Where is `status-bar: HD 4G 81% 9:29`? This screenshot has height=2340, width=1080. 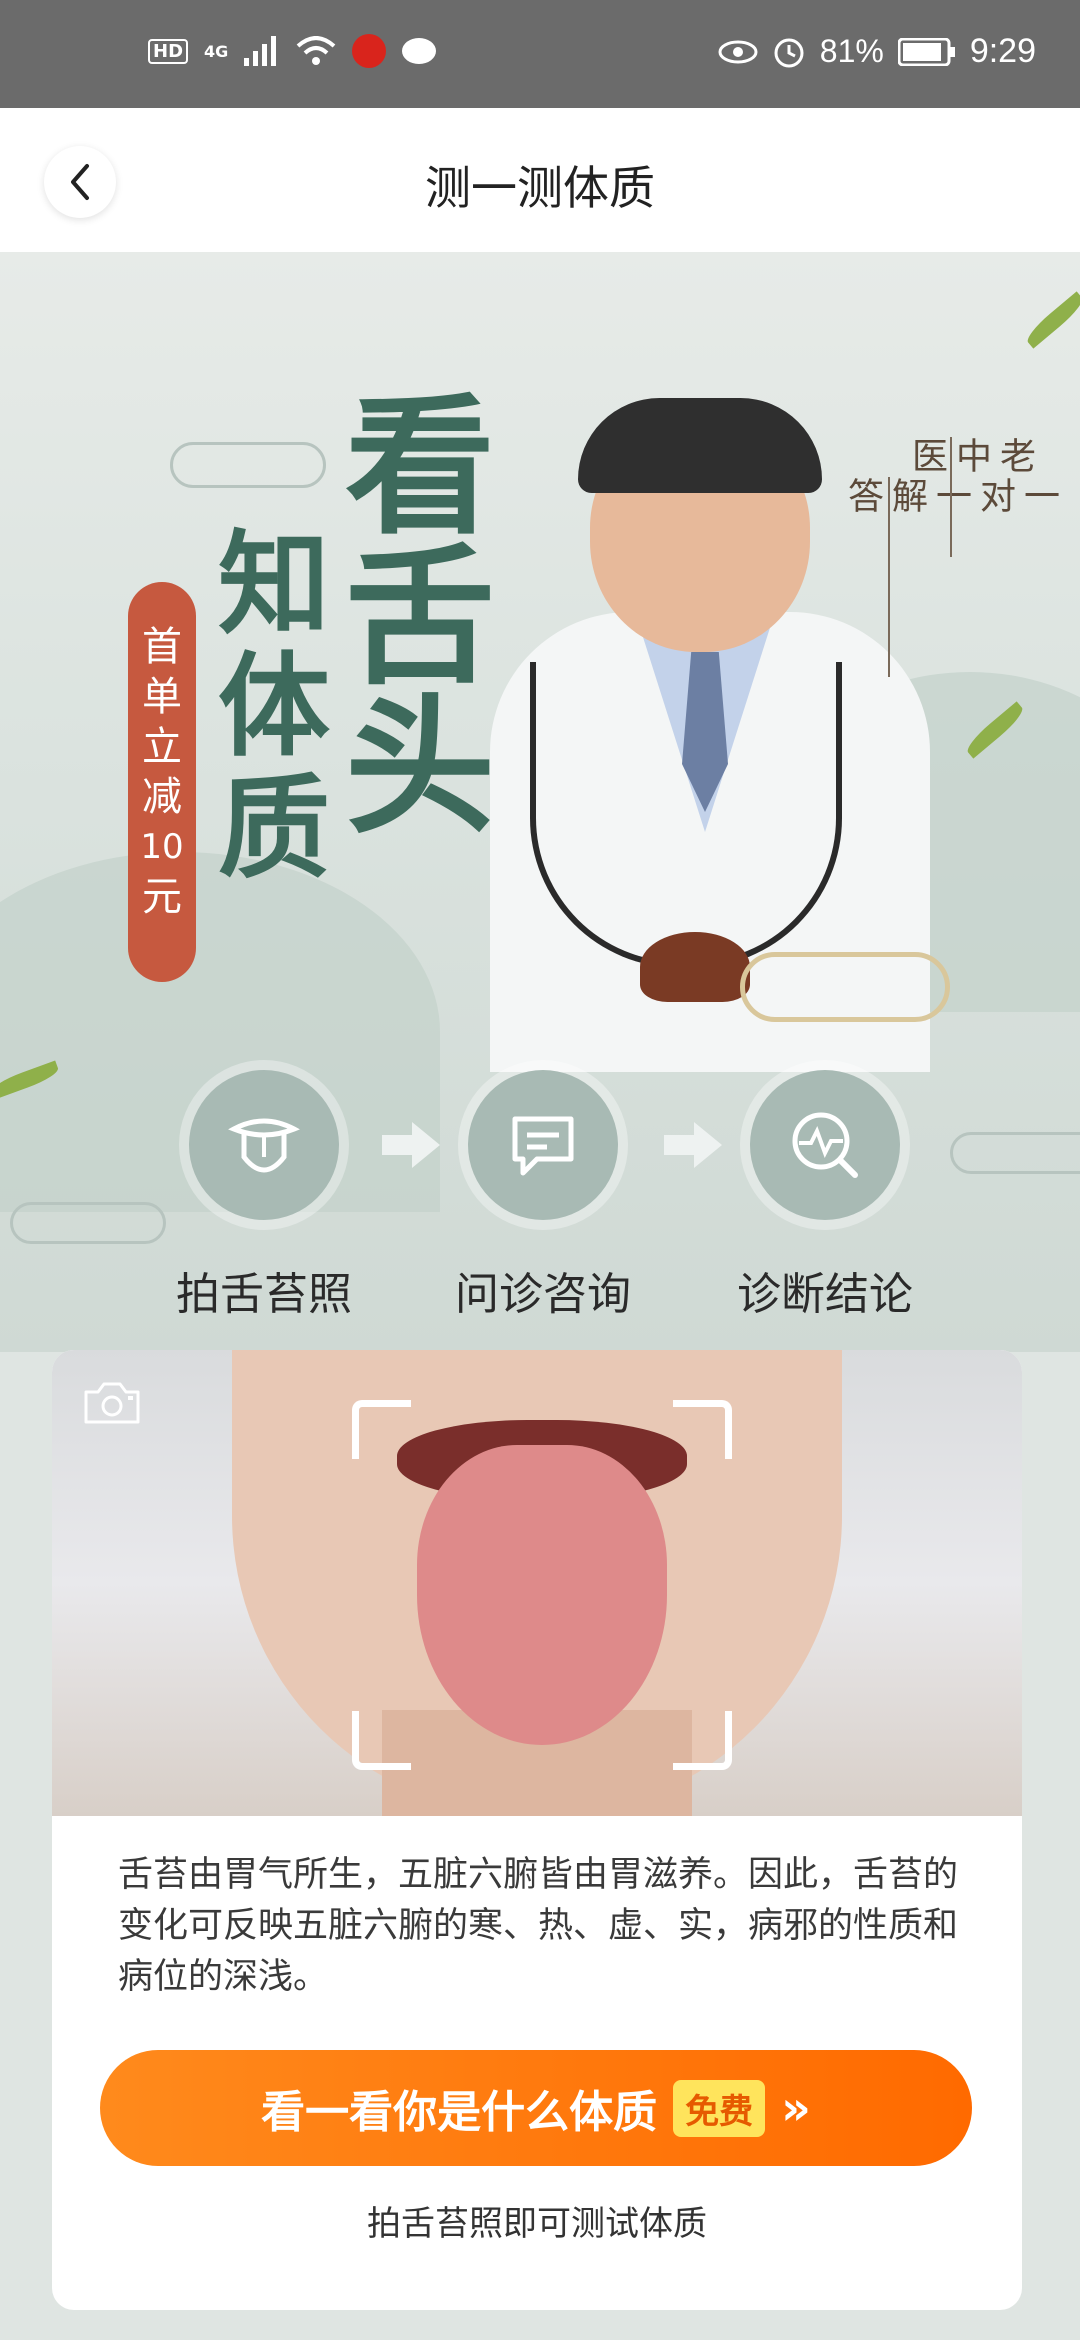
status-bar: HD 4G 81% 9:29 is located at coordinates (540, 54).